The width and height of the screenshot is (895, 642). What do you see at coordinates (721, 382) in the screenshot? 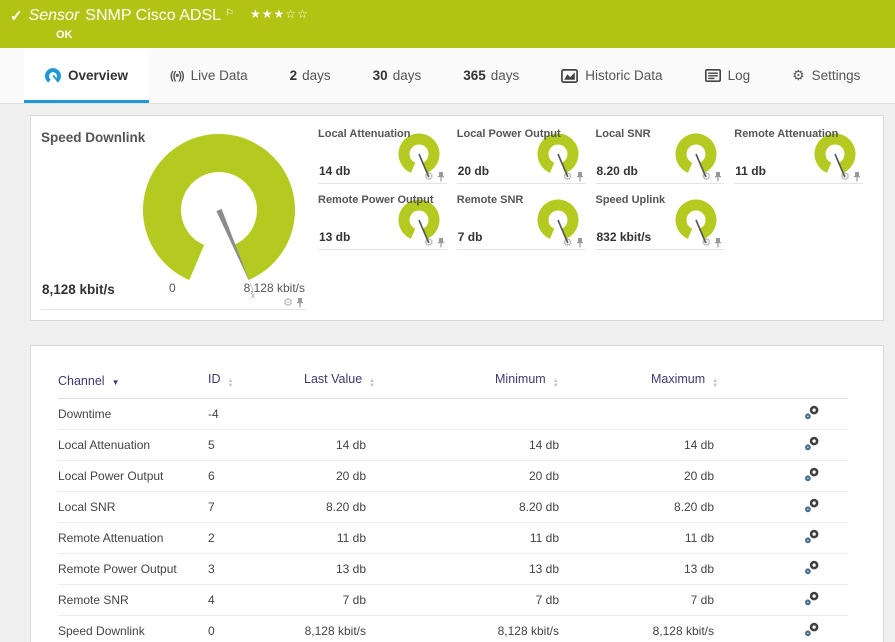
I see `column-header-max: Maximum ▲ ▼` at bounding box center [721, 382].